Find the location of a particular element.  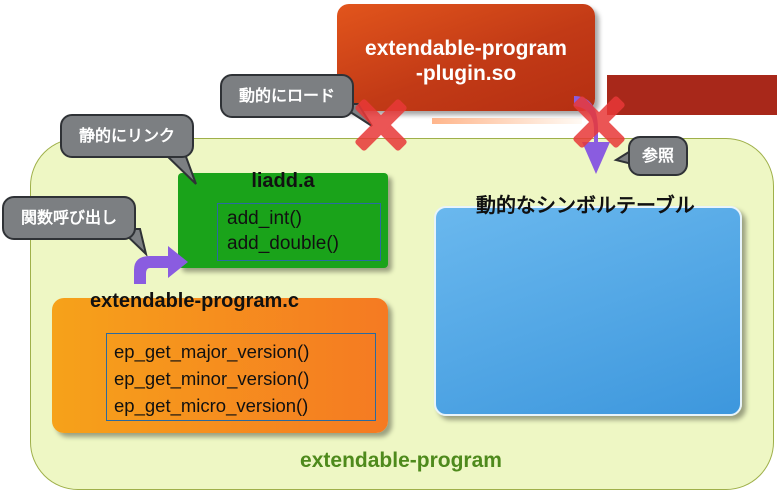

function-call-arrow is located at coordinates (161, 265).